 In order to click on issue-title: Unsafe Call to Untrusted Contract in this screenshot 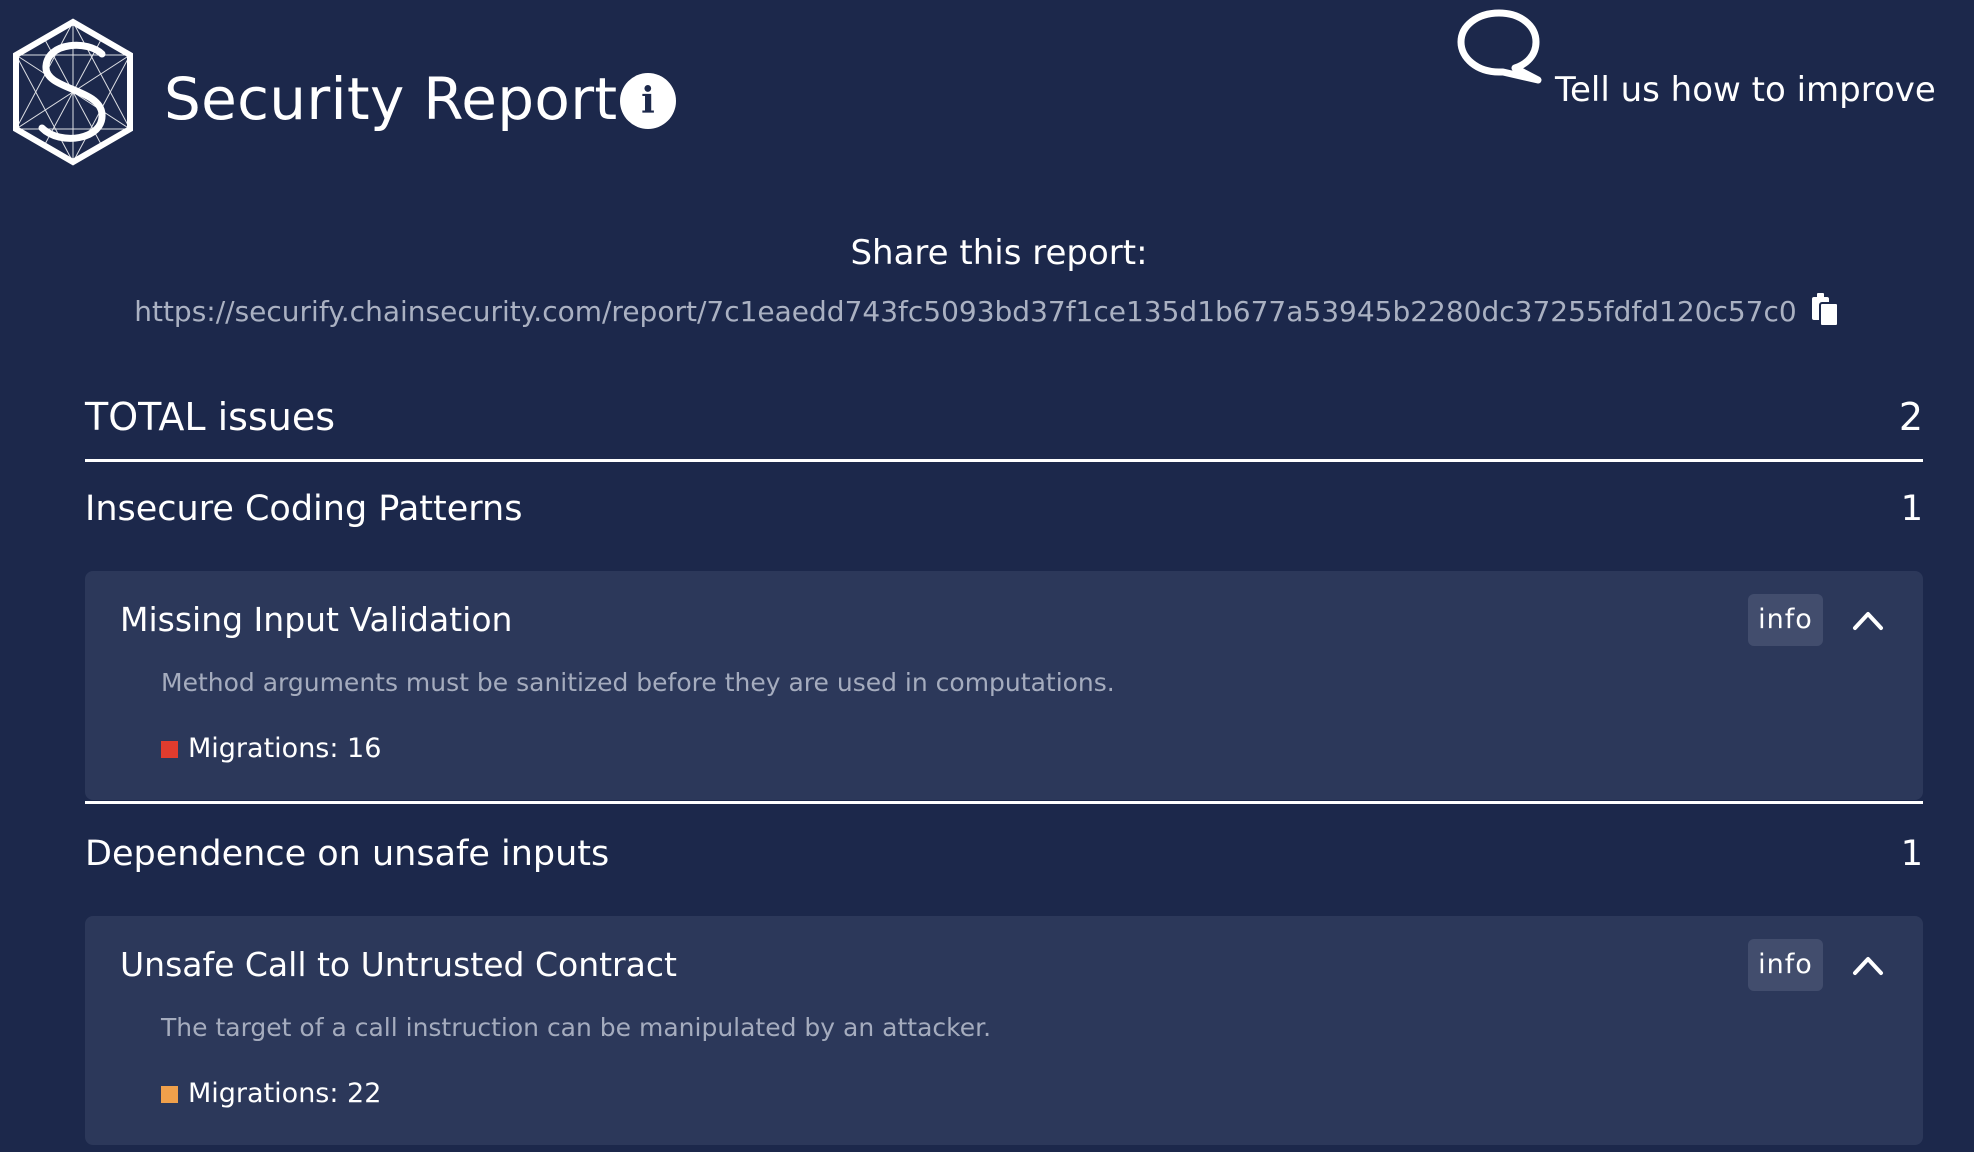, I will do `click(398, 964)`.